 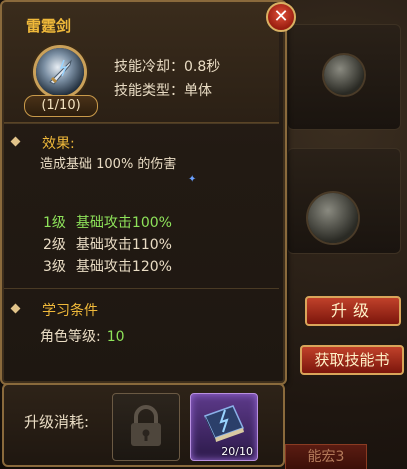 I want to click on skill-type: 技能类型：单体, so click(x=163, y=91).